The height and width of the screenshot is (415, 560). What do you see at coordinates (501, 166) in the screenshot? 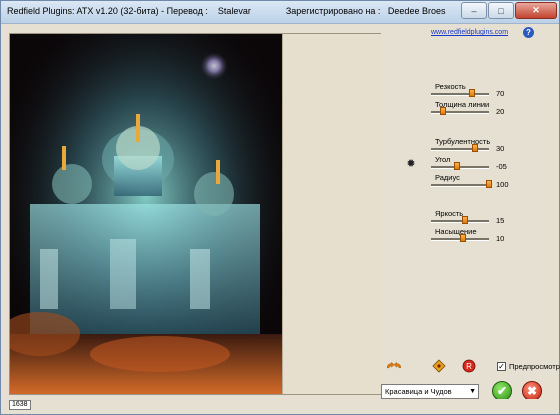
I see `slider-value-angle: -05` at bounding box center [501, 166].